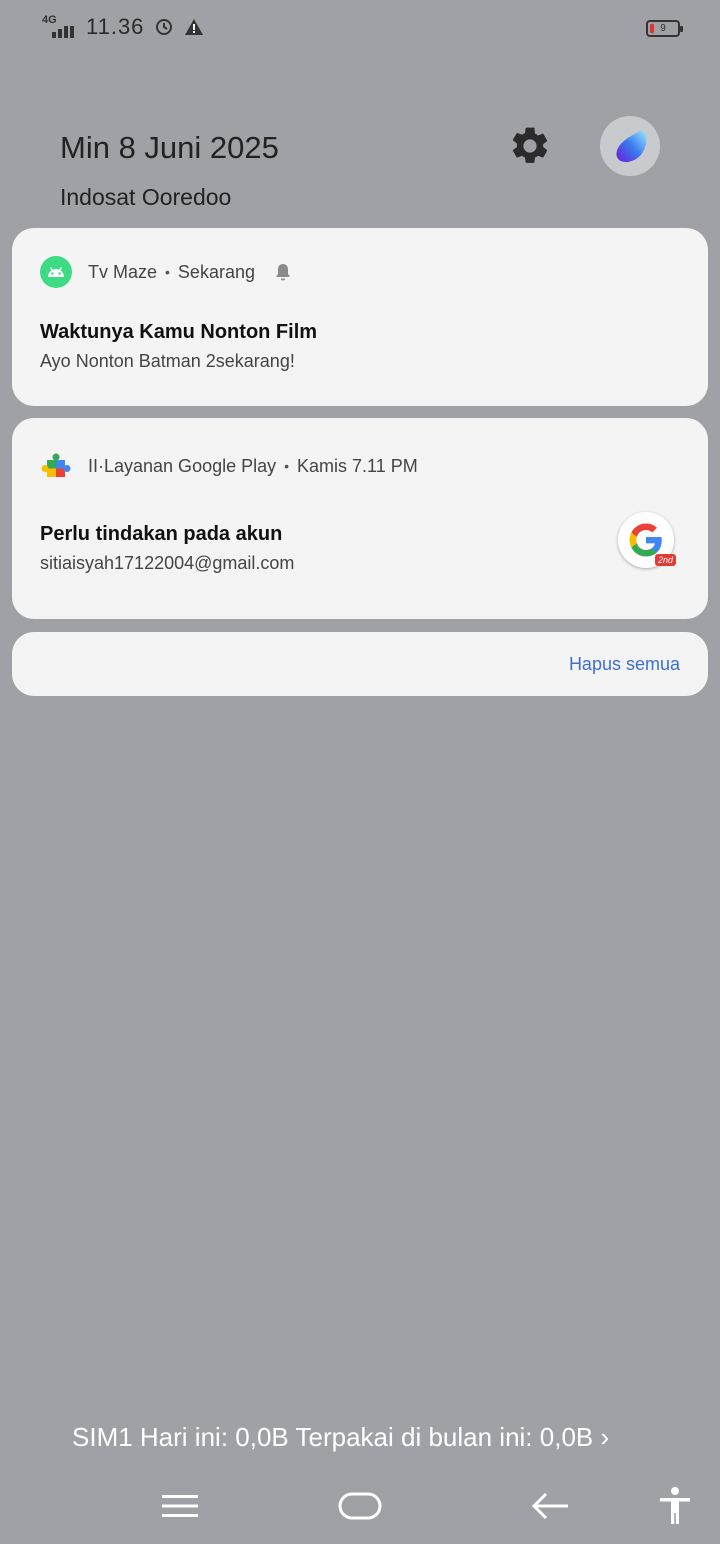  I want to click on status-left: 4G 11.36, so click(123, 27).